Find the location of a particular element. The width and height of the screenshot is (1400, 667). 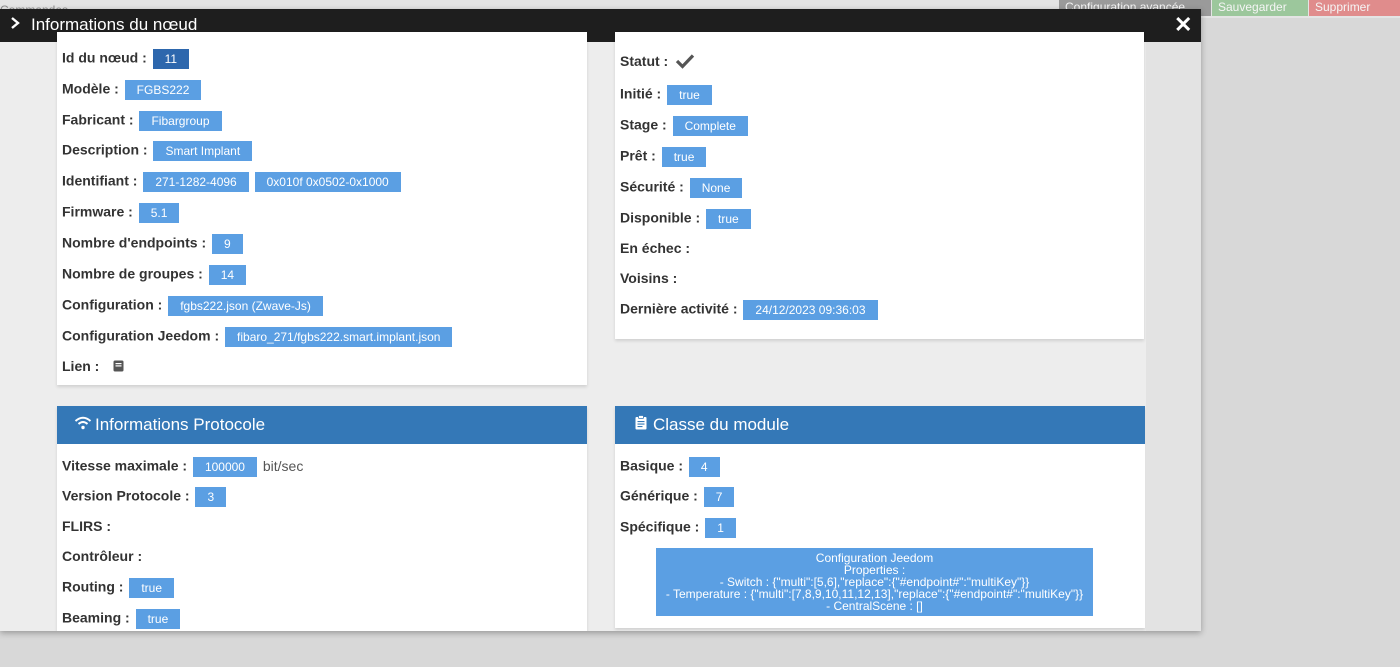

delete-button: Supprimer is located at coordinates (1354, 8).